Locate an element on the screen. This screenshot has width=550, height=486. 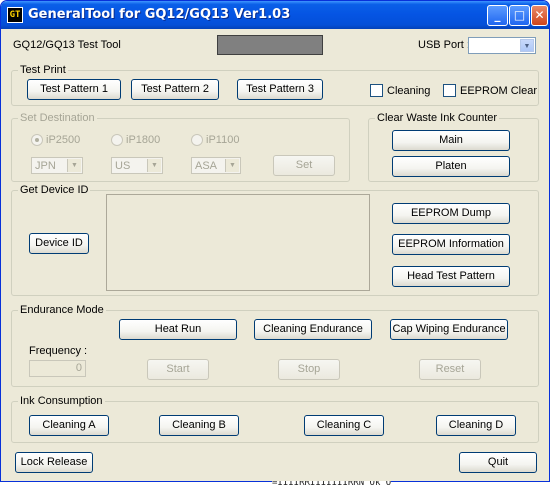
window-title: GeneralTool for GQ12/GQ13 Ver1.03 is located at coordinates (159, 14).